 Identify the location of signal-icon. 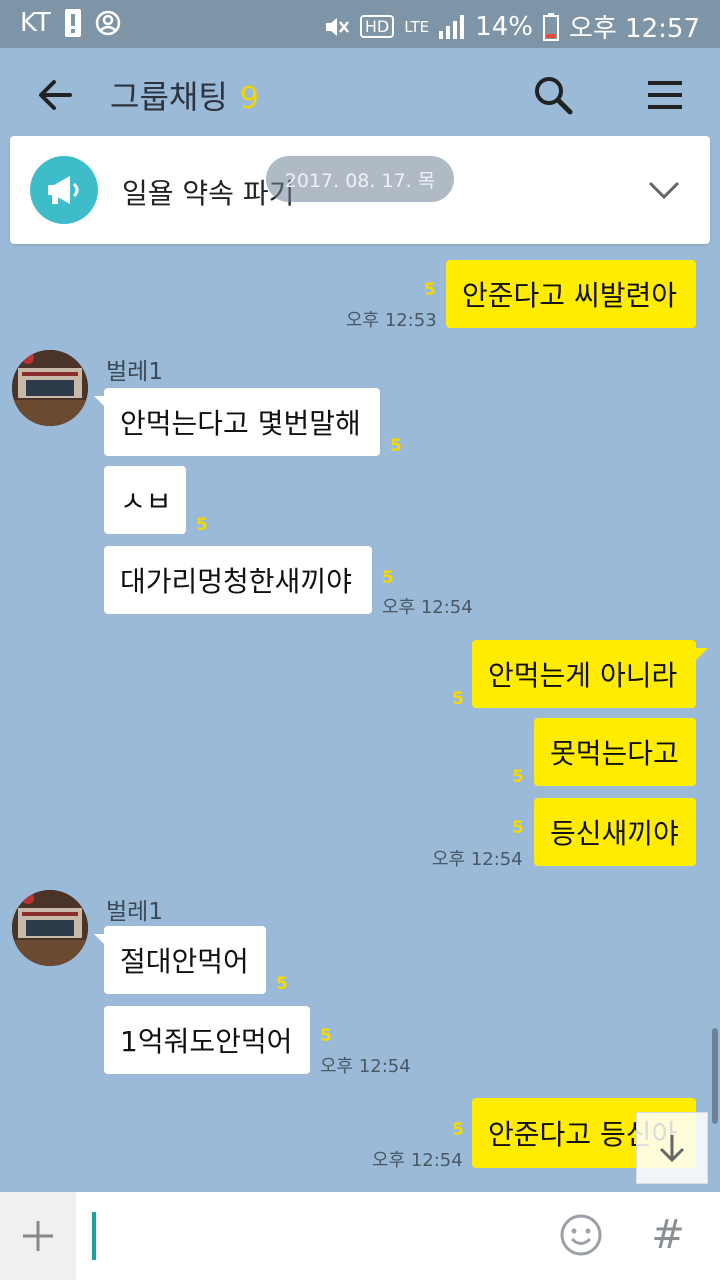
(452, 26).